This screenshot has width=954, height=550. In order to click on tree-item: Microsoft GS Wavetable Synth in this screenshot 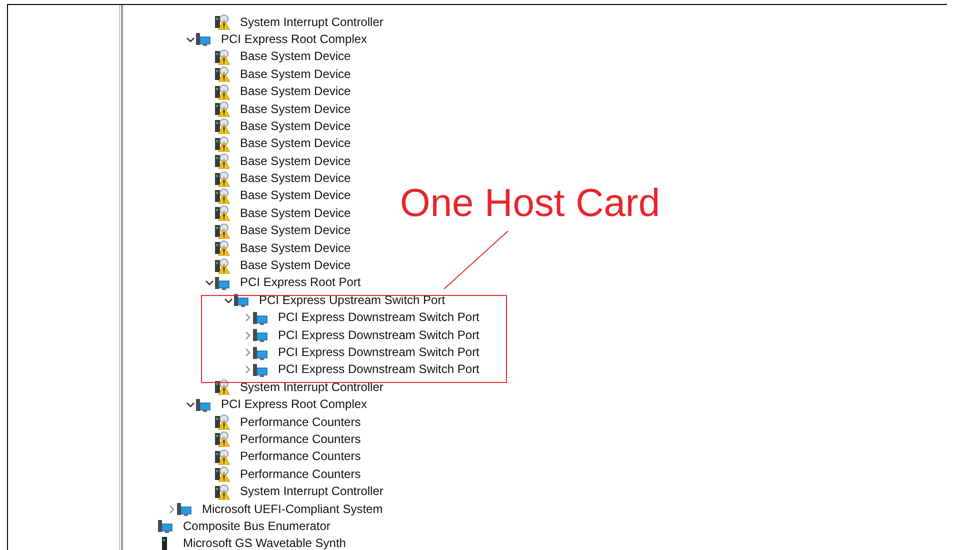, I will do `click(264, 542)`.